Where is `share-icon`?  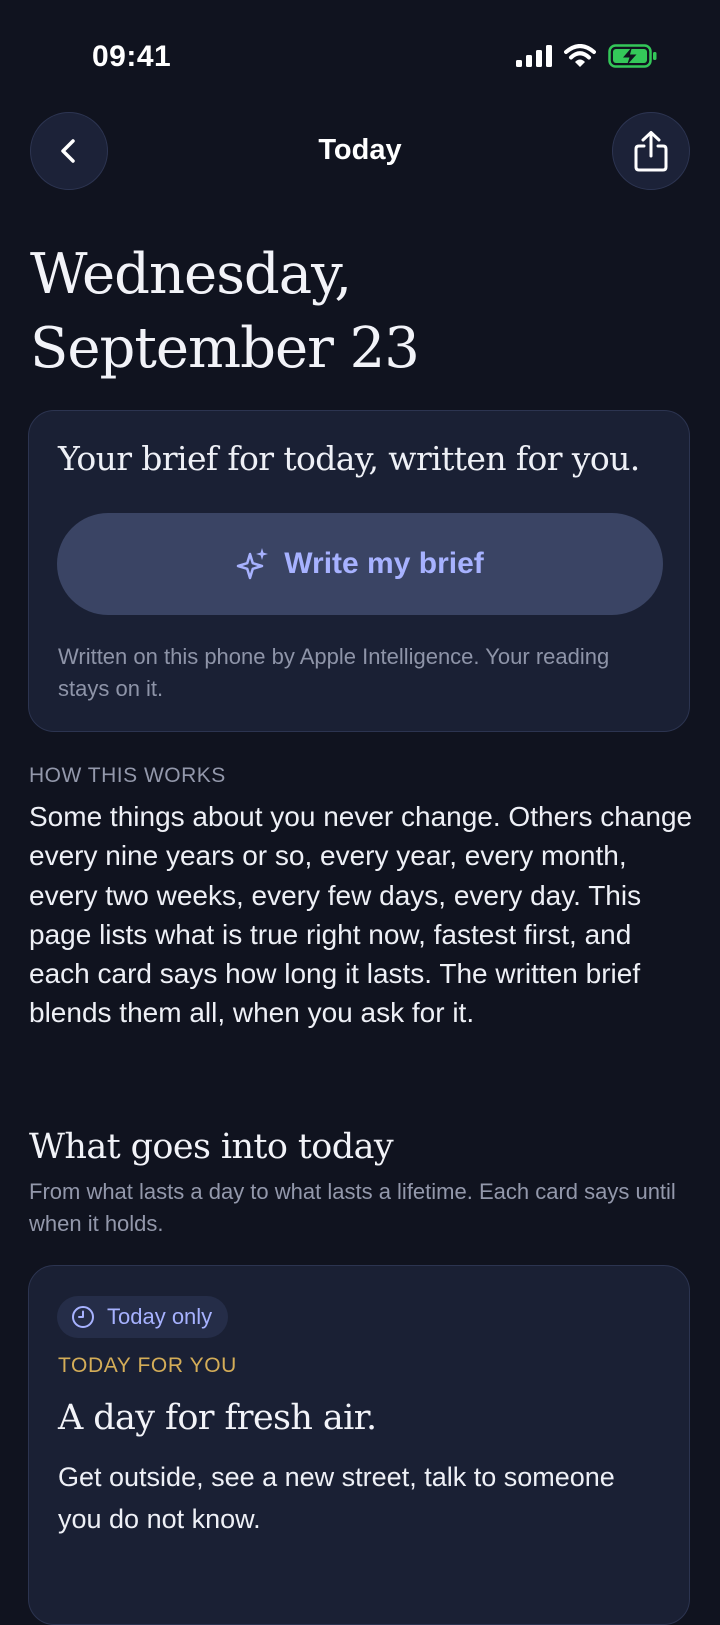
share-icon is located at coordinates (651, 151).